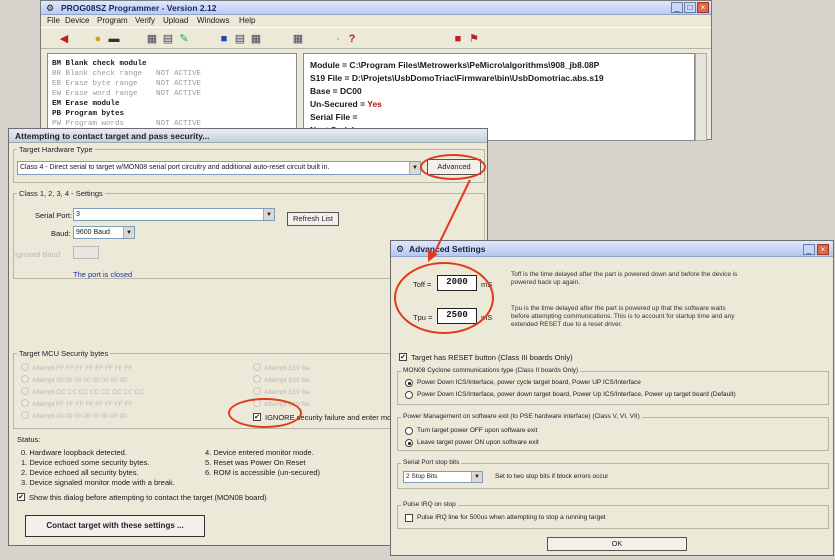 This screenshot has height=560, width=835. What do you see at coordinates (449, 220) in the screenshot?
I see `annotation-arrow` at bounding box center [449, 220].